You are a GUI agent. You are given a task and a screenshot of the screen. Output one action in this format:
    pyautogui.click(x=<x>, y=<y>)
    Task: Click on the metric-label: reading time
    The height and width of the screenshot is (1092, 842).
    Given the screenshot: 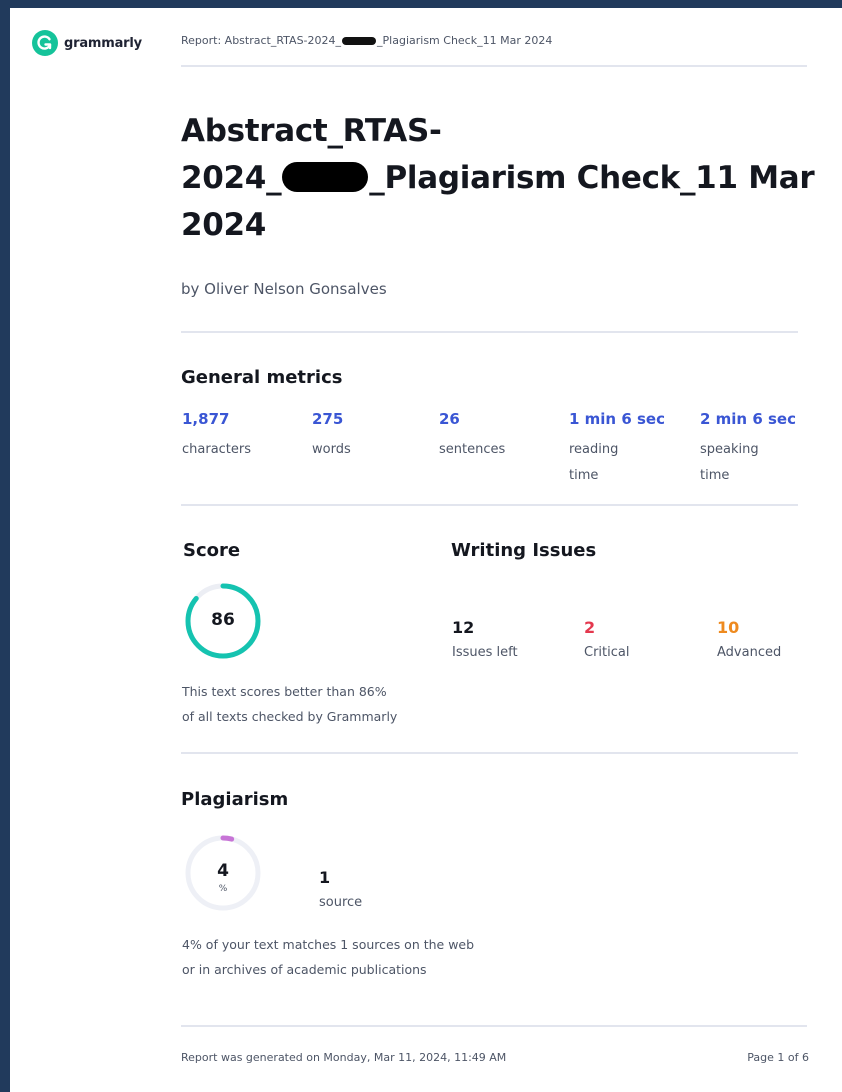 What is the action you would take?
    pyautogui.click(x=594, y=462)
    